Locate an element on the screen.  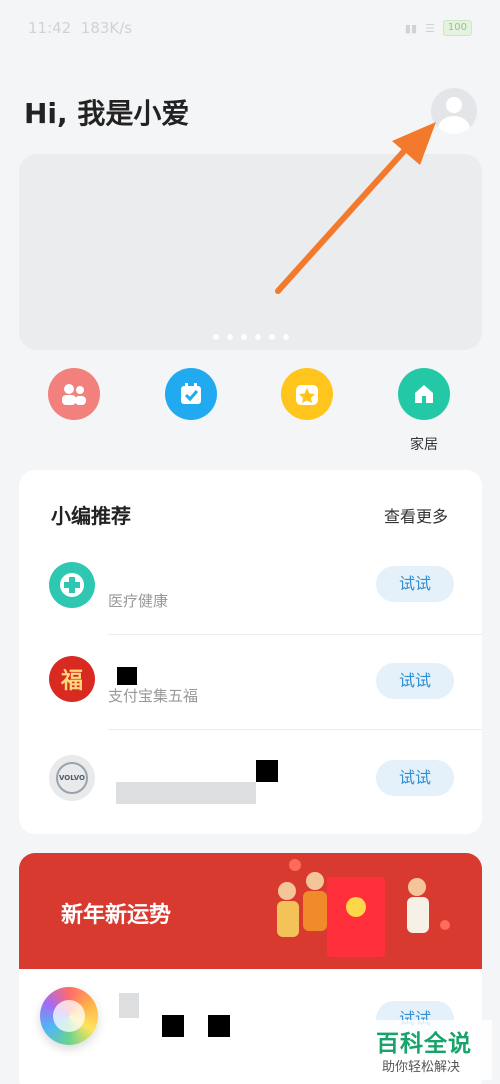
signal-icon: ▮▮ is located at coordinates (411, 28).